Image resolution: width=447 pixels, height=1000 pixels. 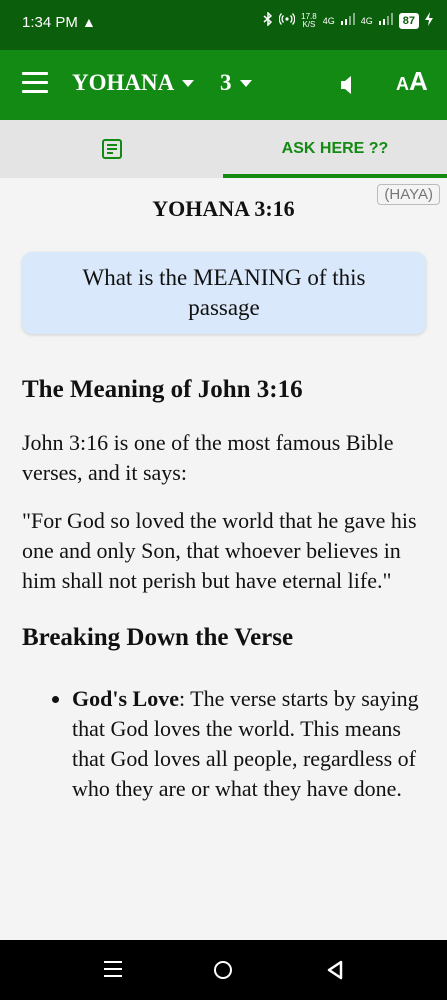 What do you see at coordinates (309, 24) in the screenshot?
I see `network-speed-unit: K/S` at bounding box center [309, 24].